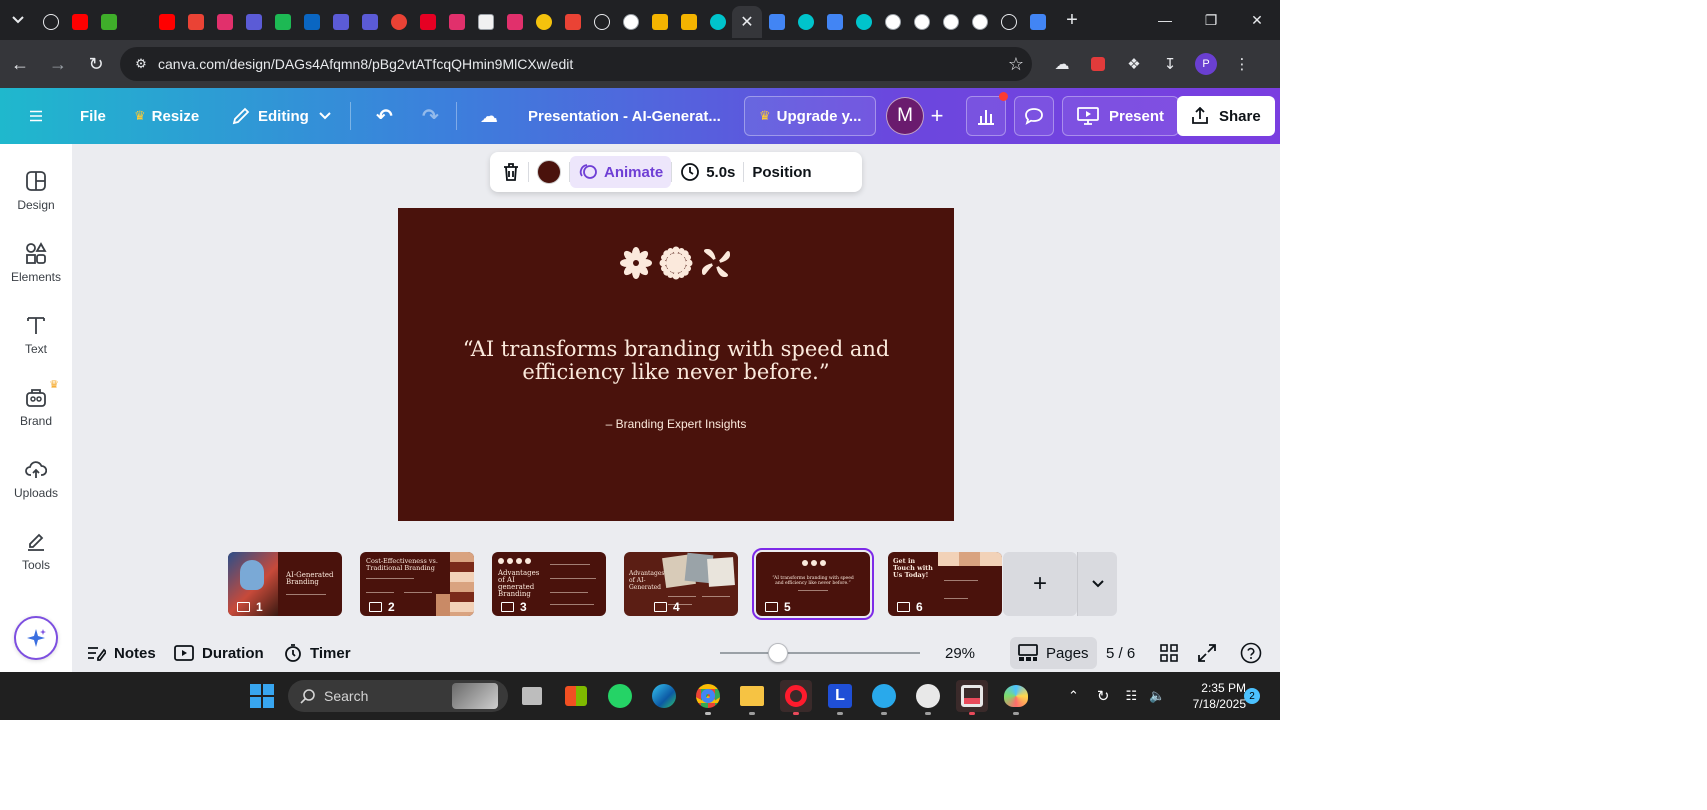 The width and height of the screenshot is (1707, 810). What do you see at coordinates (549, 584) in the screenshot?
I see `page-thumbnail-3: Advantages of AI generated Branding 3` at bounding box center [549, 584].